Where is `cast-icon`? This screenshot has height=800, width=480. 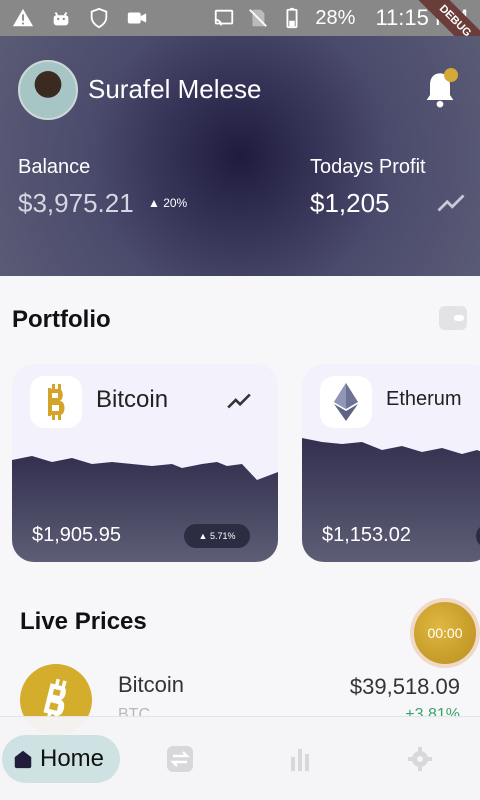 cast-icon is located at coordinates (224, 18).